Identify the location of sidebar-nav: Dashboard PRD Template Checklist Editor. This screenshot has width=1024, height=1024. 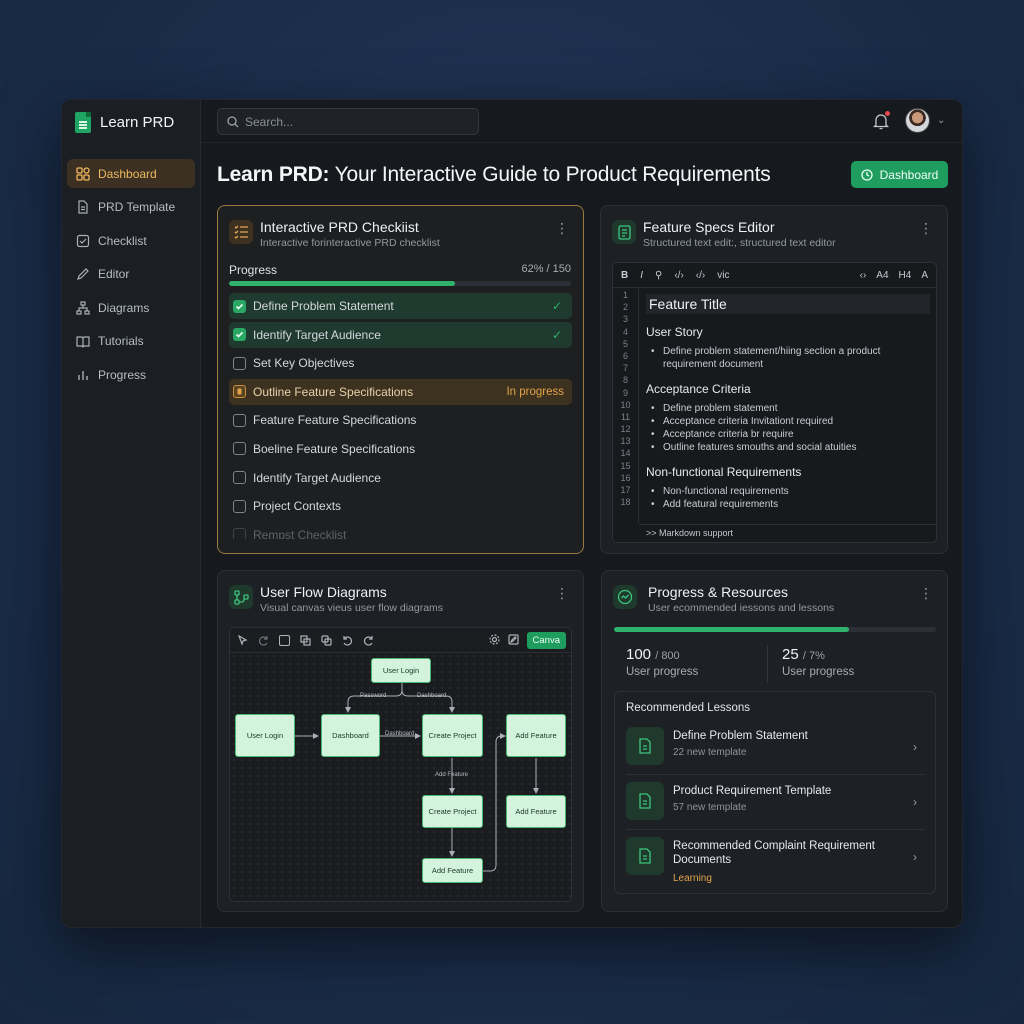
(131, 276).